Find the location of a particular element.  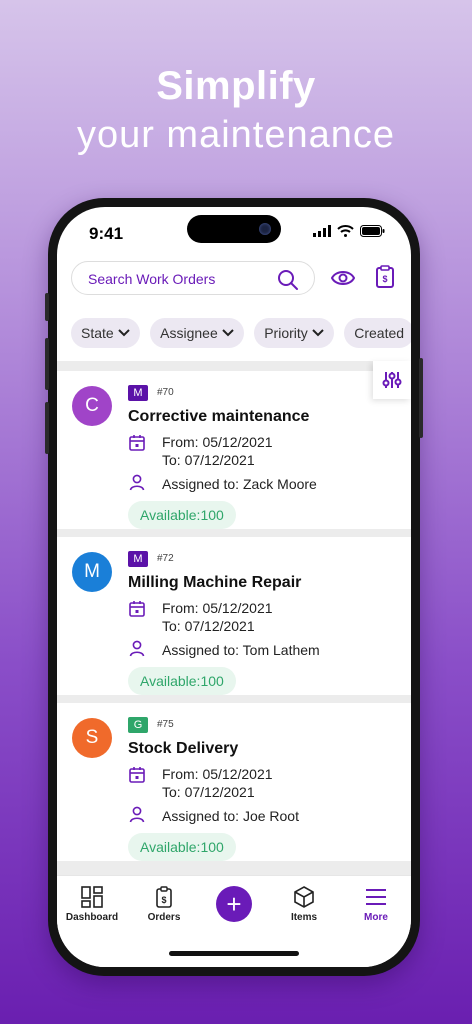

tab-items-label: Items is located at coordinates (304, 917).